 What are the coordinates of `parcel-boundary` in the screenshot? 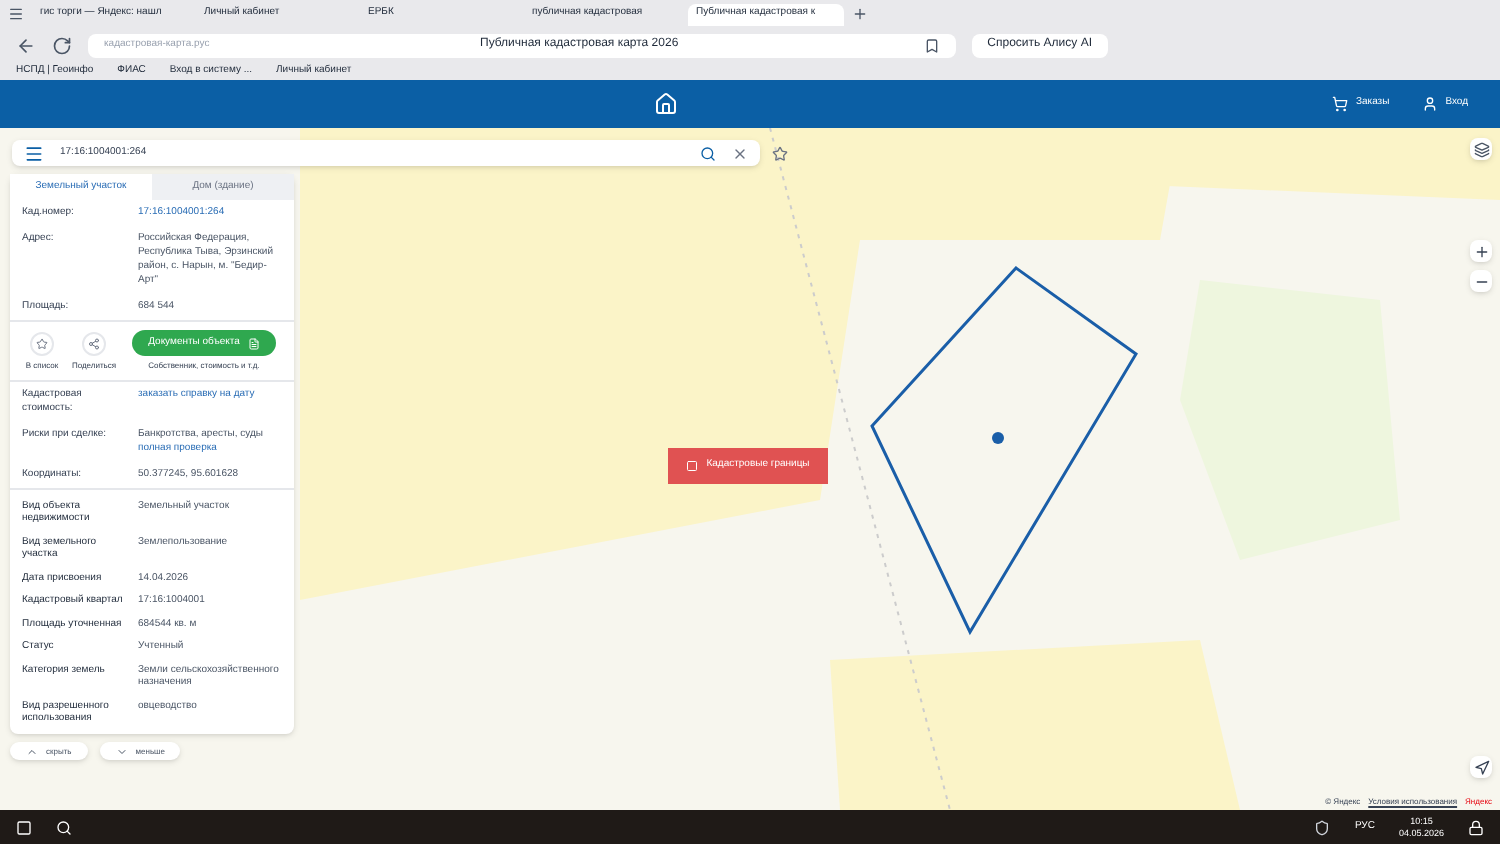 It's located at (1006, 450).